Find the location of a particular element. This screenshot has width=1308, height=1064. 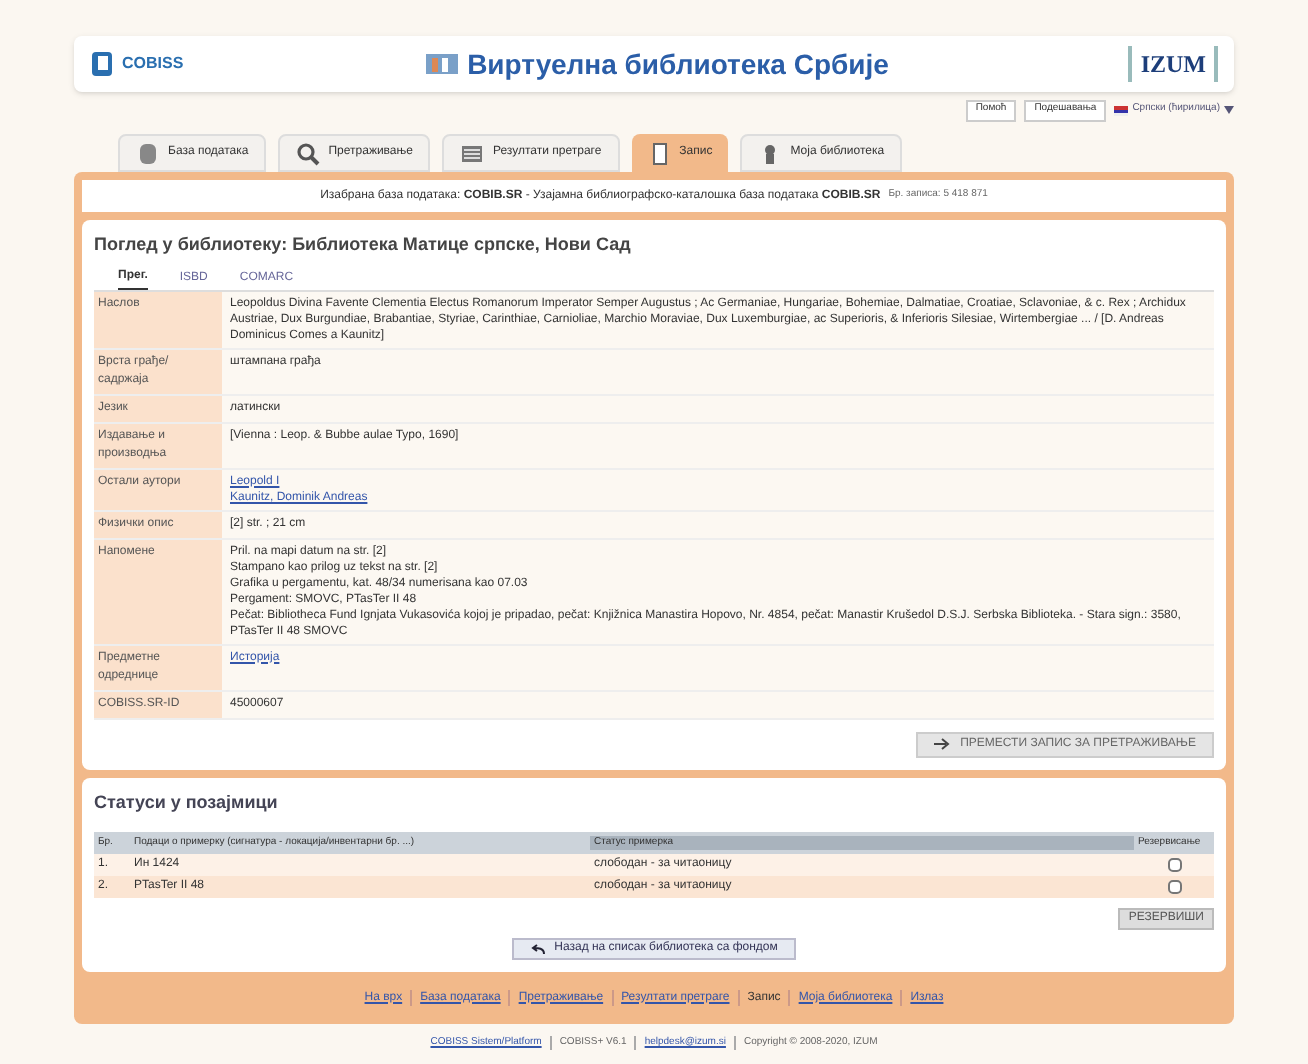

books-icon is located at coordinates (441, 64).